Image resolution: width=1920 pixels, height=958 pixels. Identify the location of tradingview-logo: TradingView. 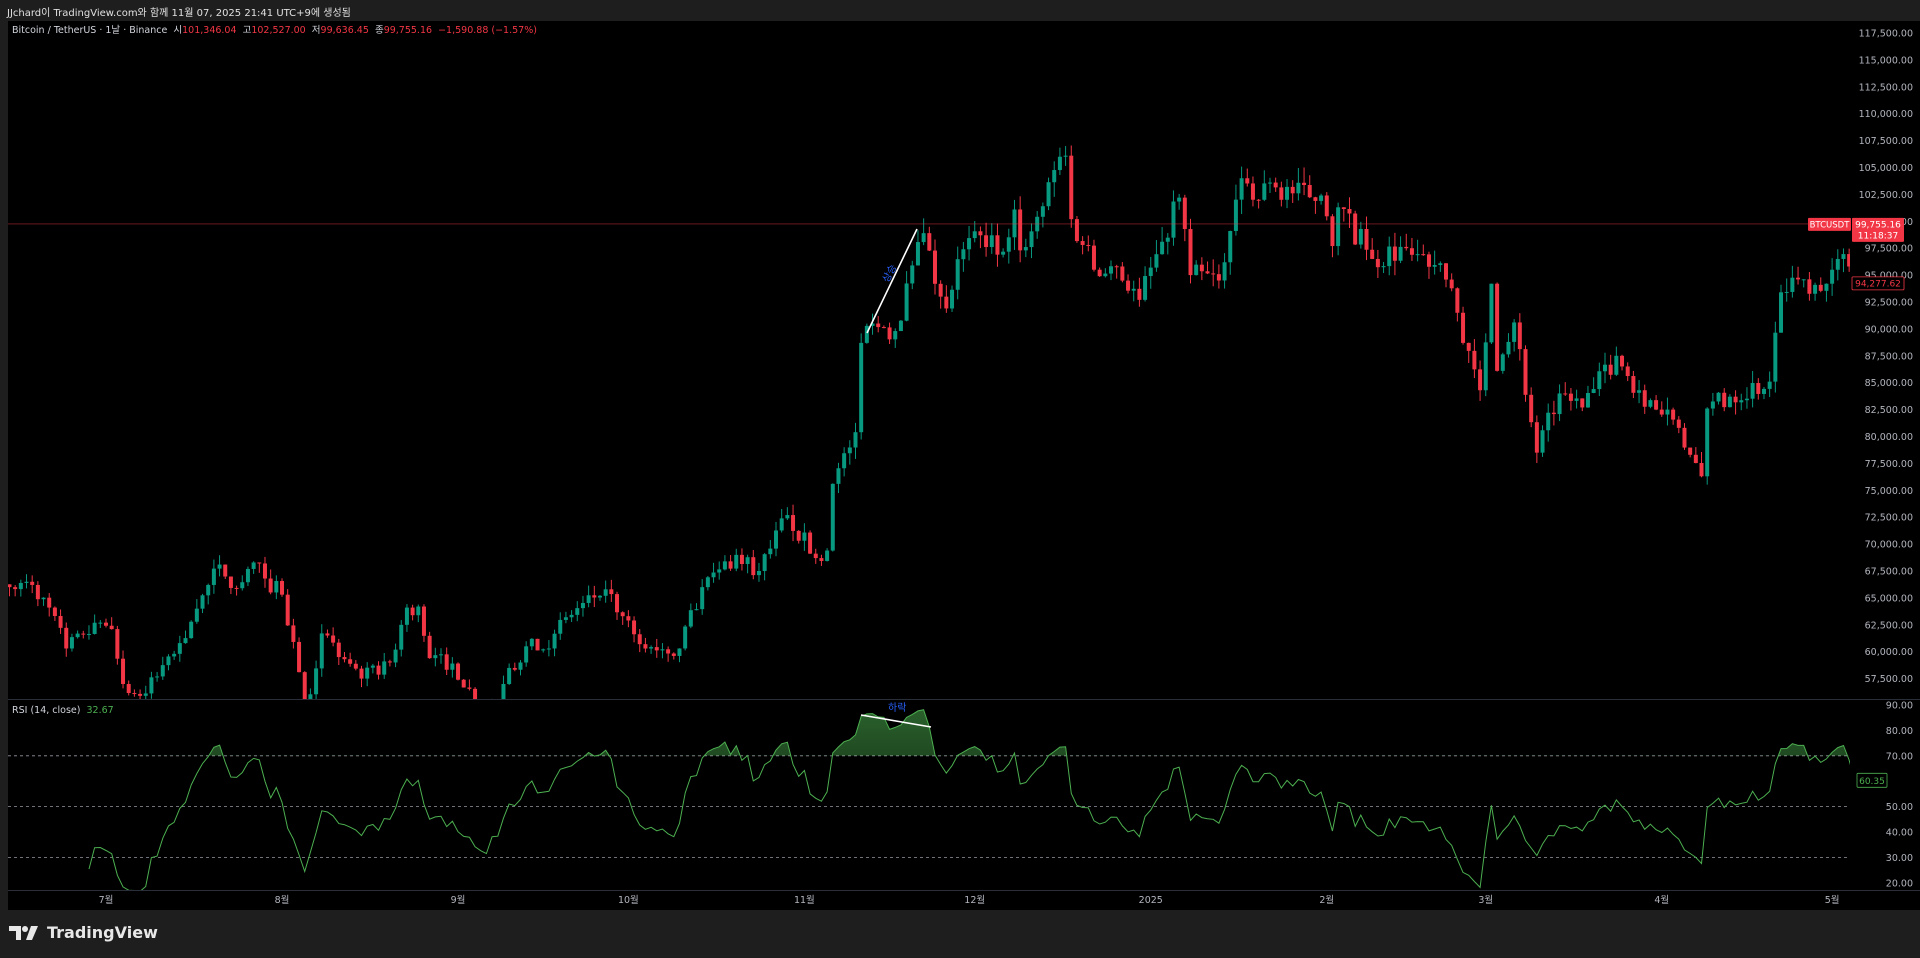
(83, 932).